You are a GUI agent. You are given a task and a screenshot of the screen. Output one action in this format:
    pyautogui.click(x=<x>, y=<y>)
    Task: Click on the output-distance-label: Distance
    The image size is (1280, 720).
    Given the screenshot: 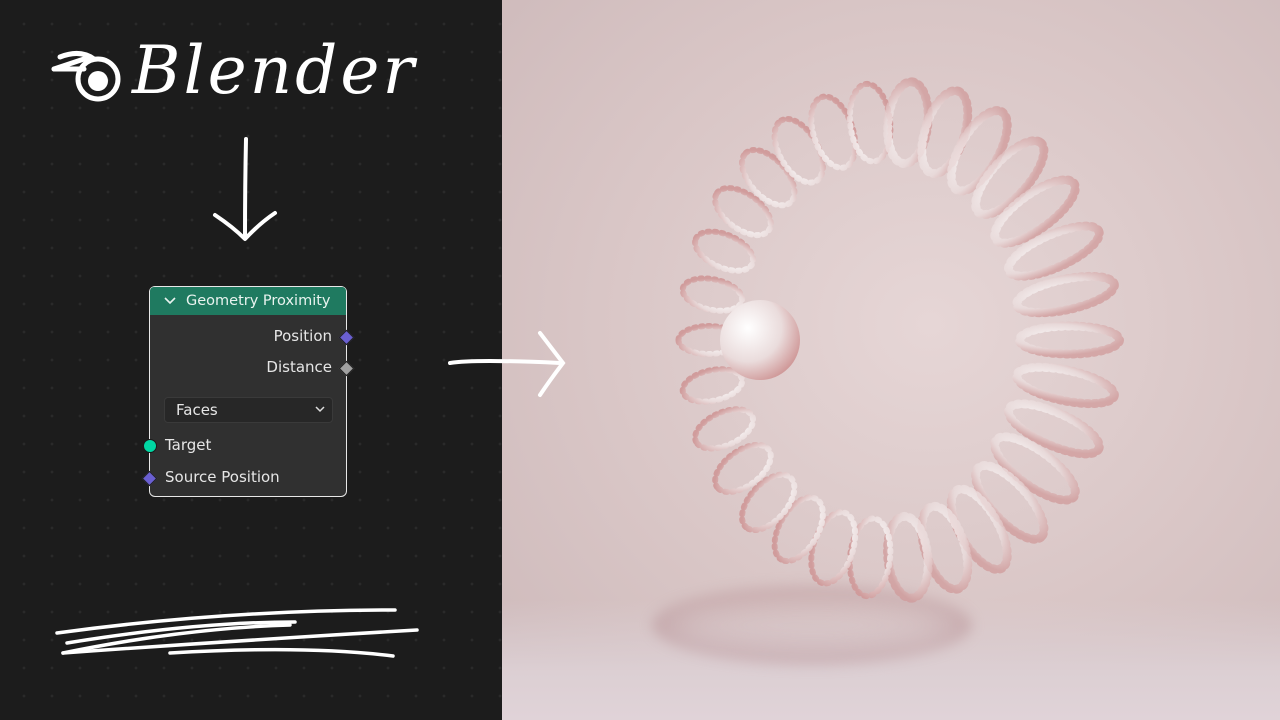 What is the action you would take?
    pyautogui.click(x=299, y=367)
    